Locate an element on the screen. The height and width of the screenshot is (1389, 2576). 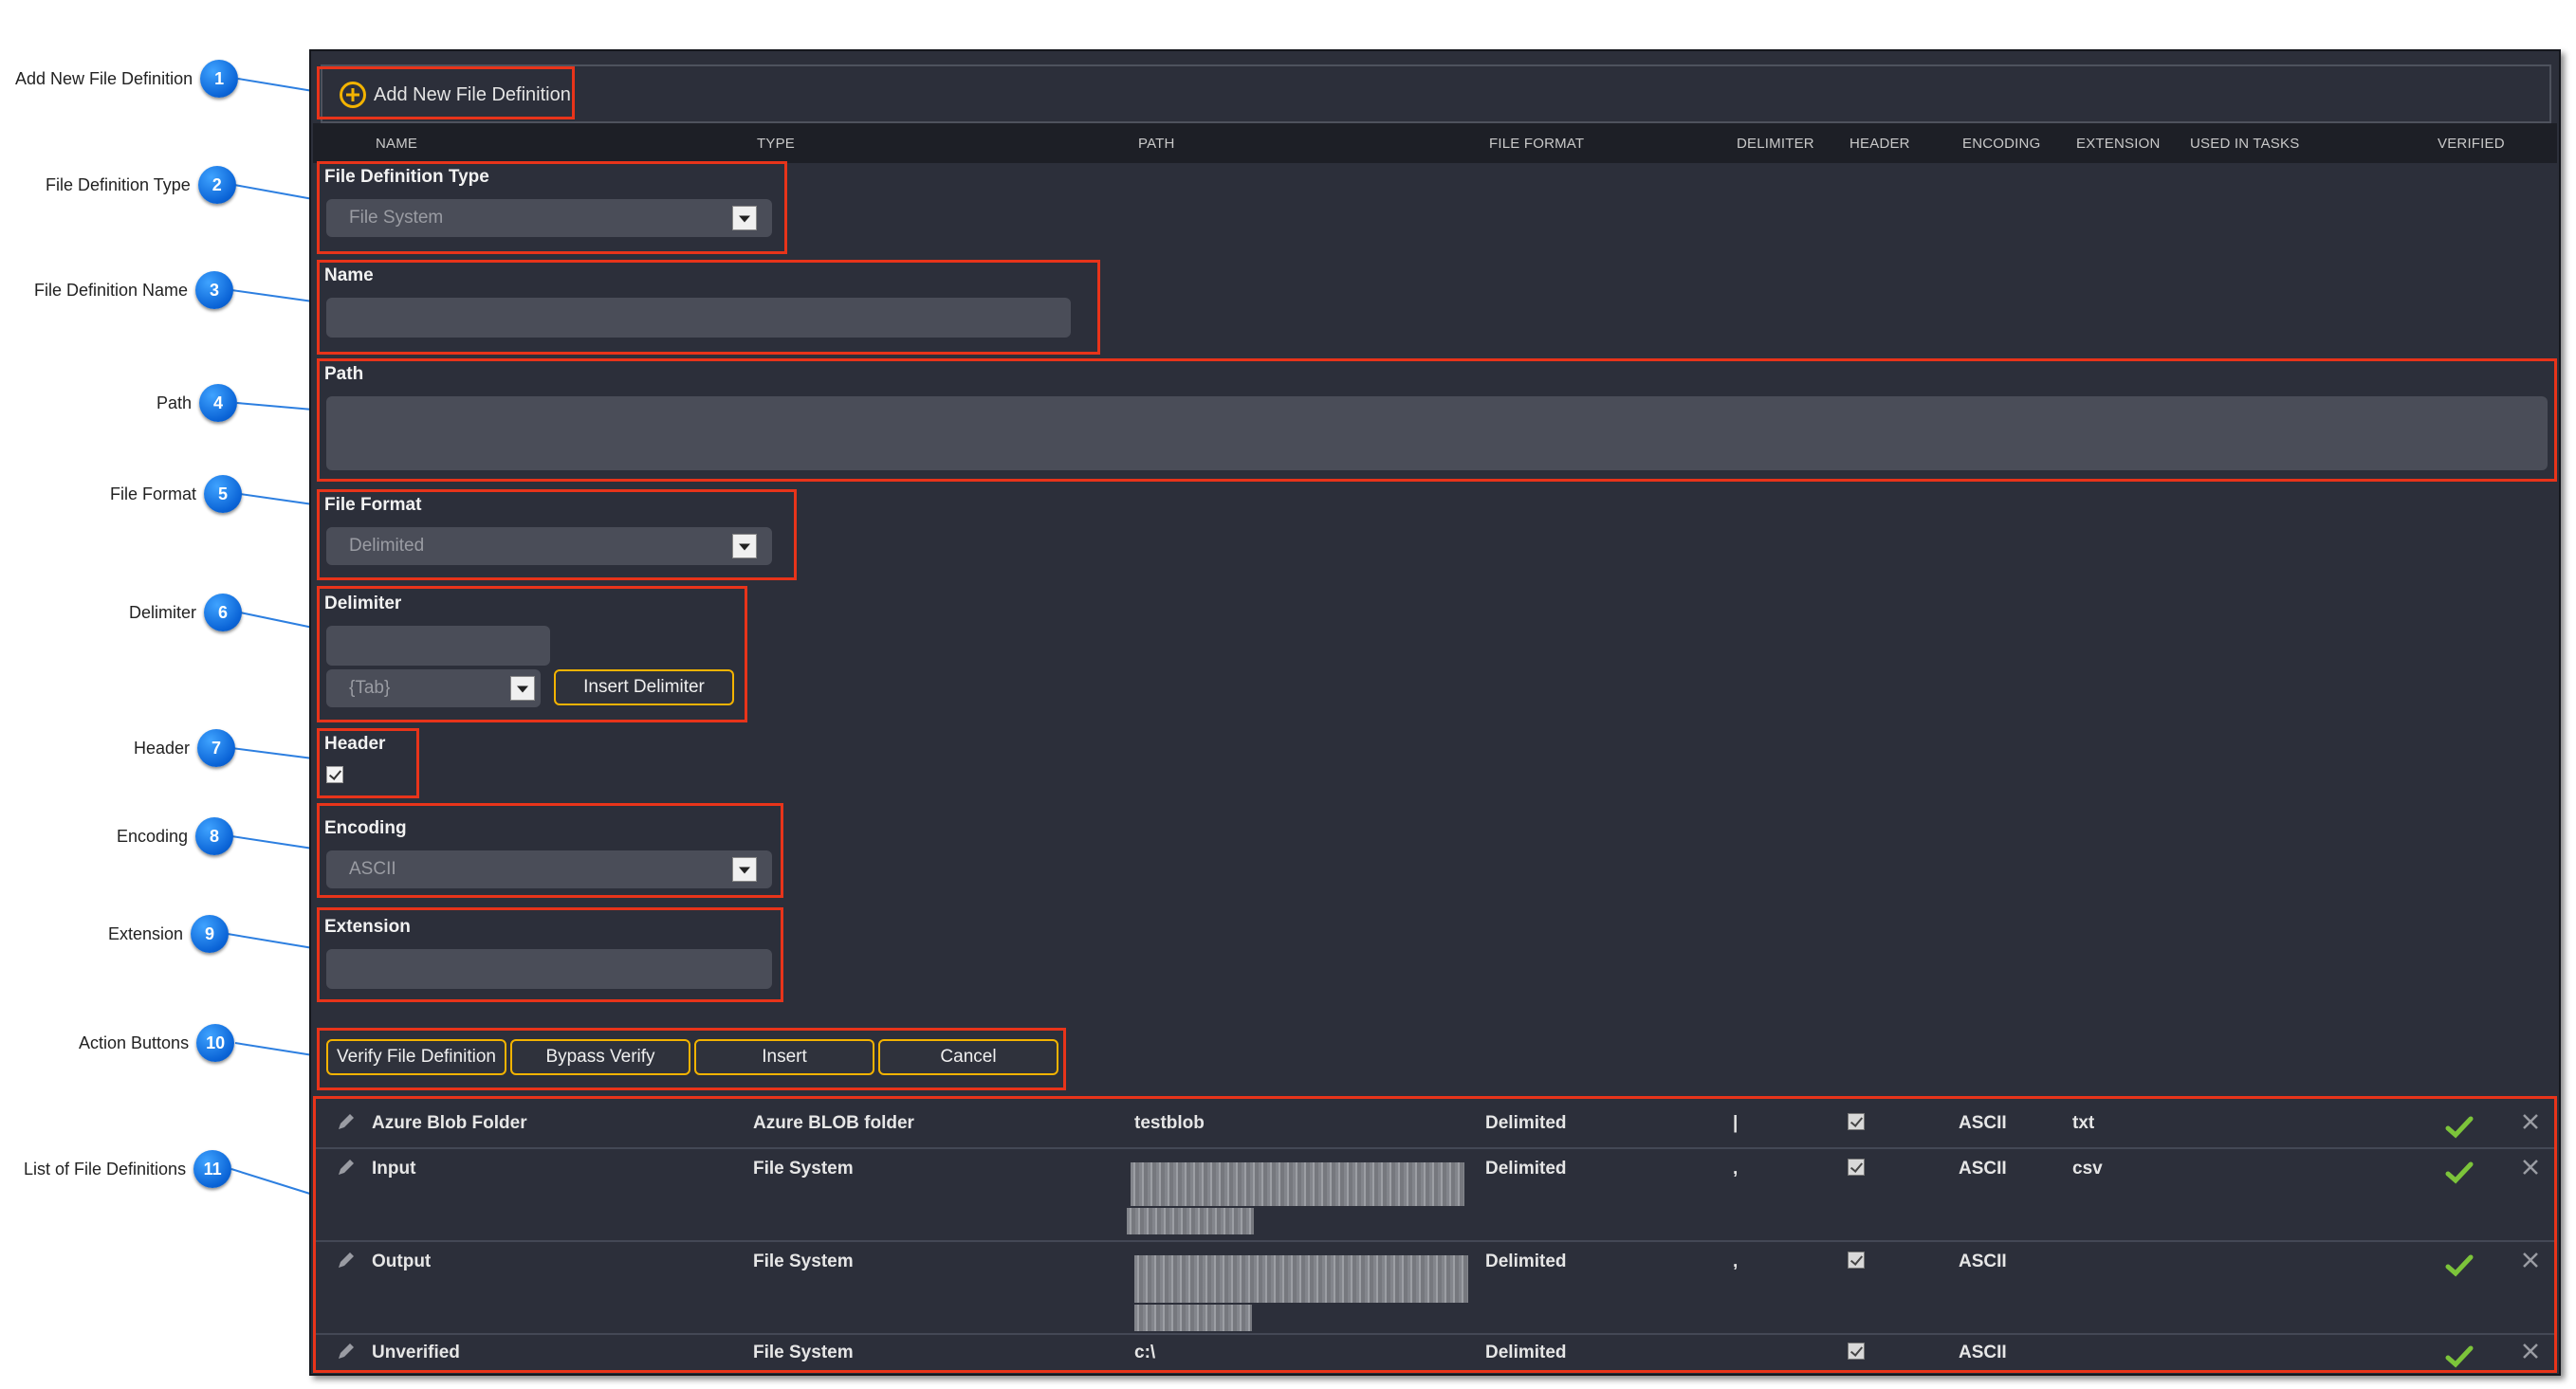
callout-label: Header is located at coordinates (162, 748).